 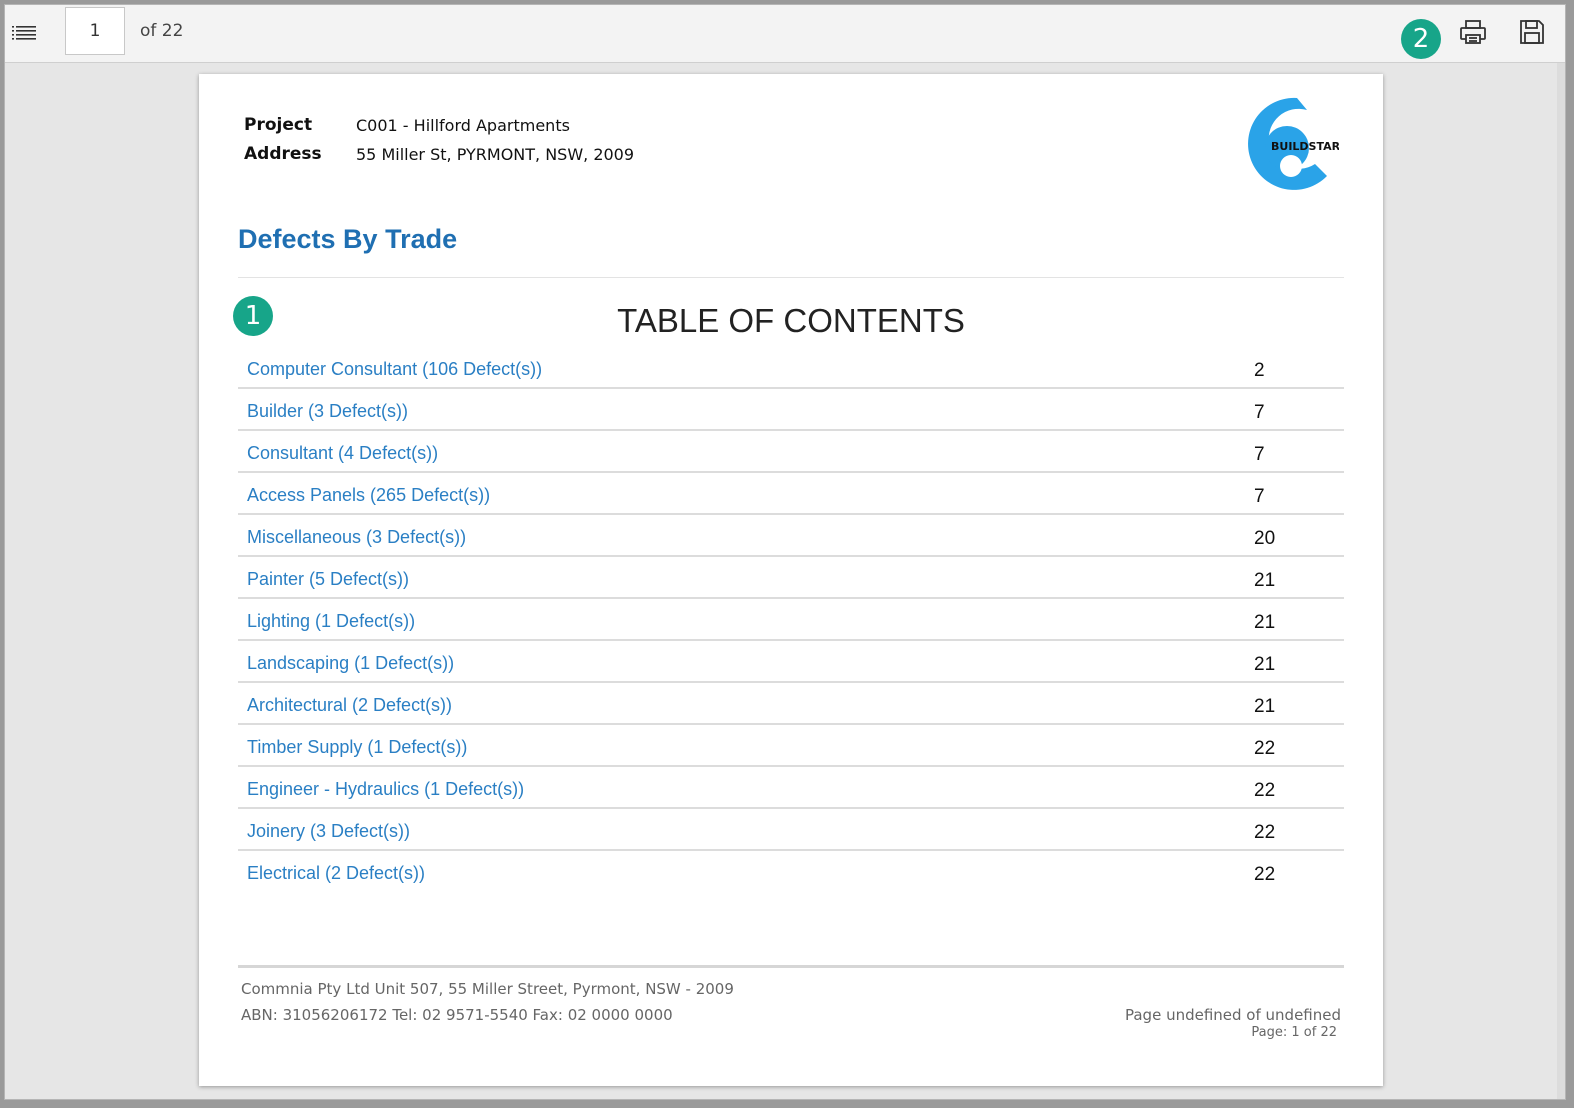 What do you see at coordinates (394, 369) in the screenshot?
I see `toc-link: Computer Consultant (106 Defect(s))` at bounding box center [394, 369].